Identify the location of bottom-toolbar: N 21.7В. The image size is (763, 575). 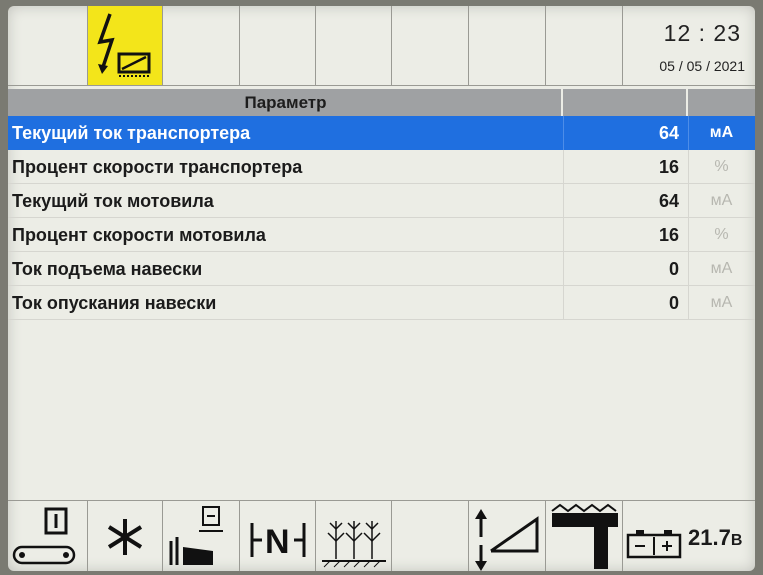
(381, 535).